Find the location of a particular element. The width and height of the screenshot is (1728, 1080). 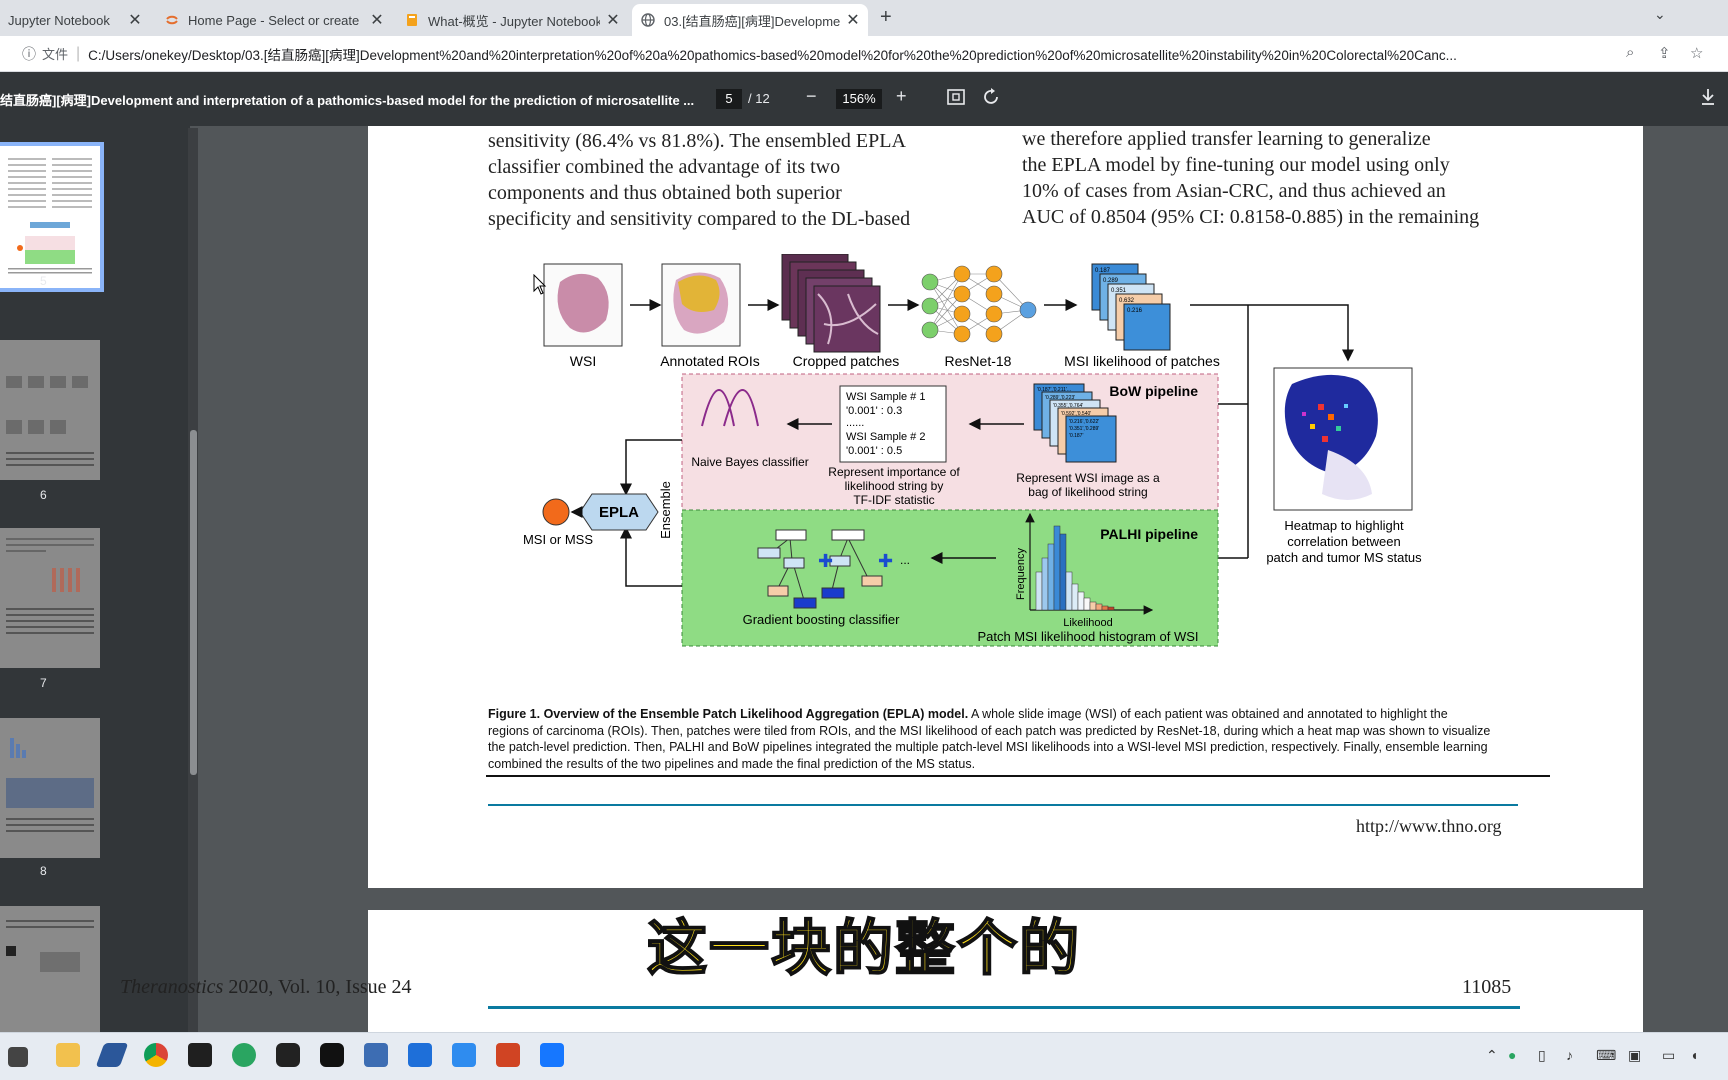

bow-string: '0.351','0.289' is located at coordinates (1084, 429).